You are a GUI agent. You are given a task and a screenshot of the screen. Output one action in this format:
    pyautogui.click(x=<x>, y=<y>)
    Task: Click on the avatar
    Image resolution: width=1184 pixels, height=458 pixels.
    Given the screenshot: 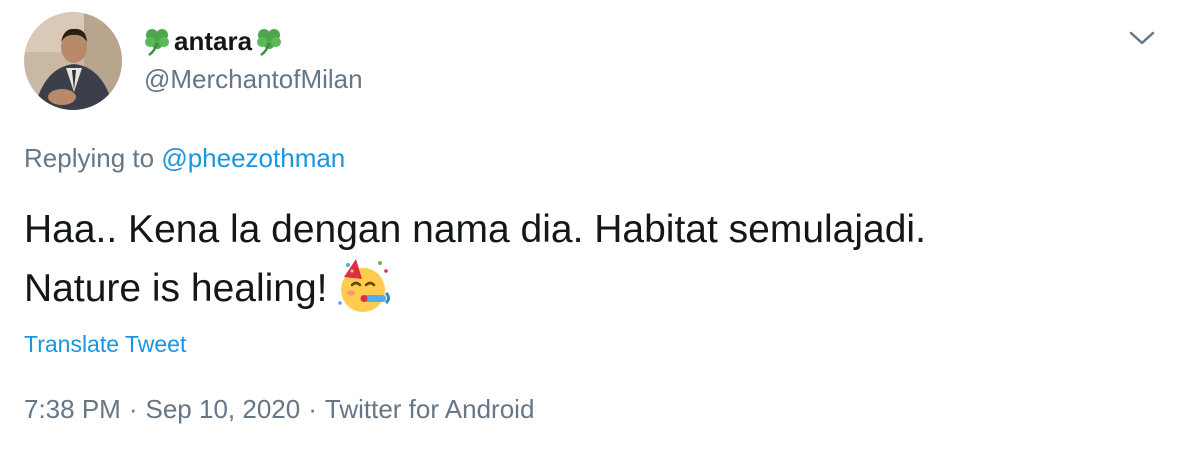 What is the action you would take?
    pyautogui.click(x=73, y=61)
    